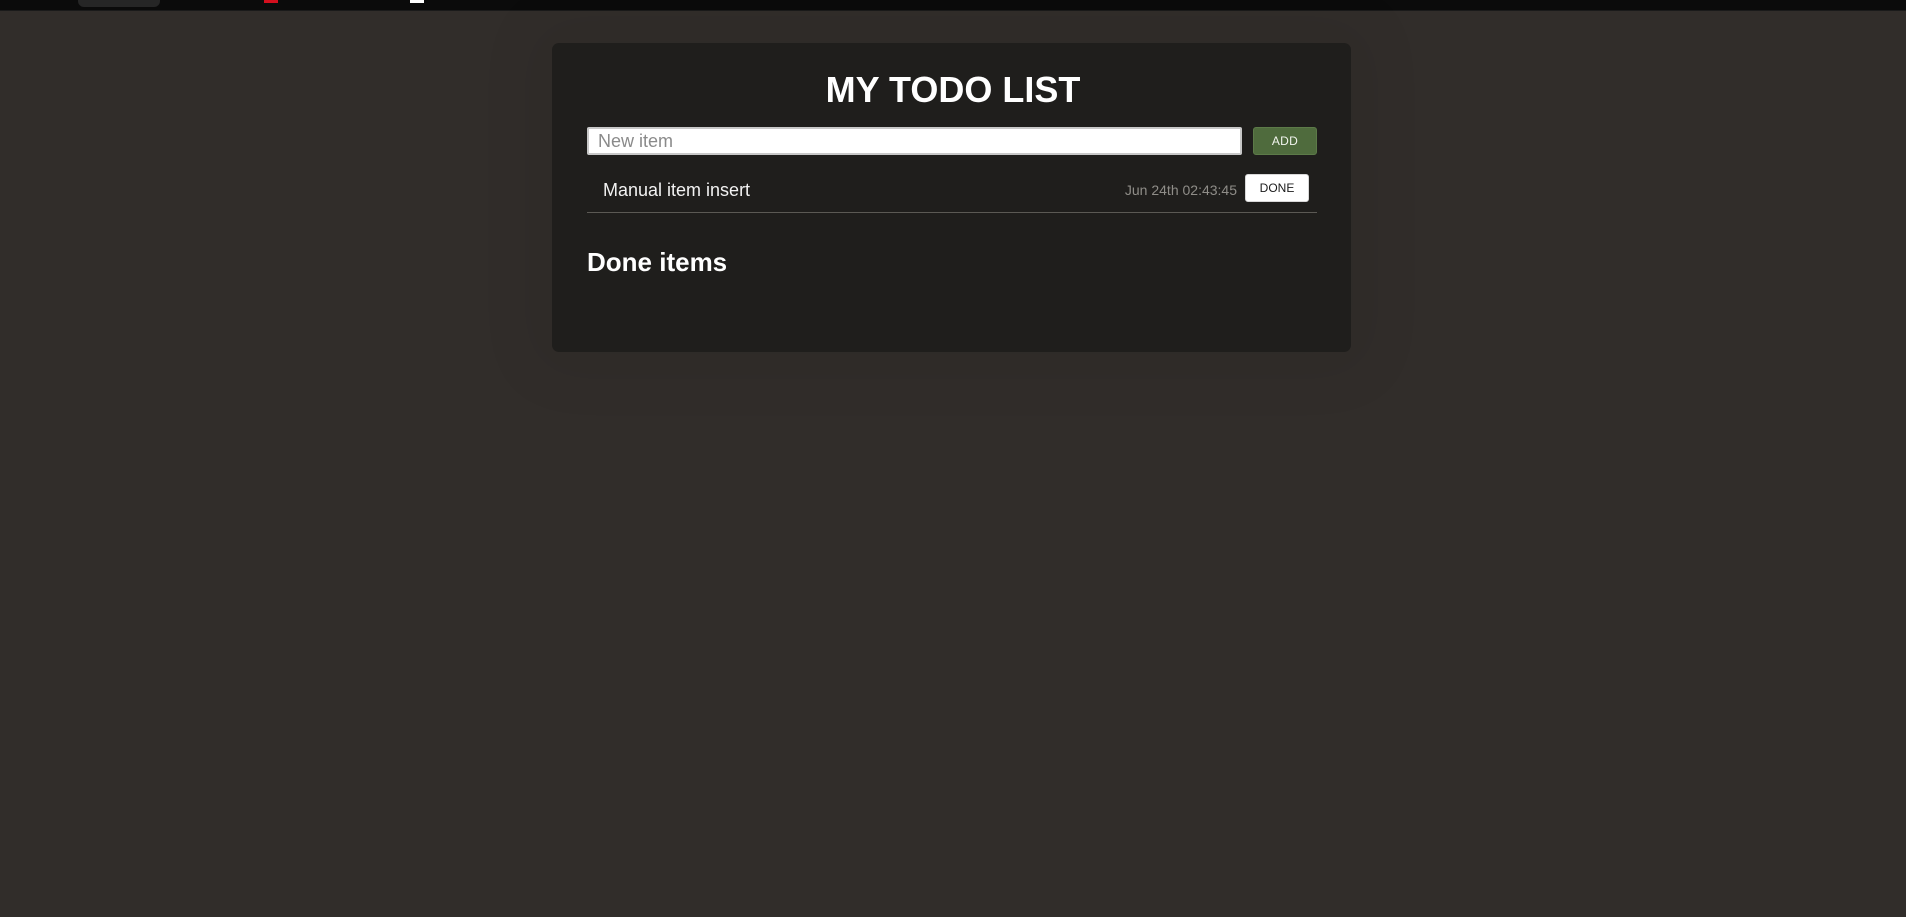 This screenshot has height=917, width=1906. What do you see at coordinates (119, 3) in the screenshot?
I see `browser-tab` at bounding box center [119, 3].